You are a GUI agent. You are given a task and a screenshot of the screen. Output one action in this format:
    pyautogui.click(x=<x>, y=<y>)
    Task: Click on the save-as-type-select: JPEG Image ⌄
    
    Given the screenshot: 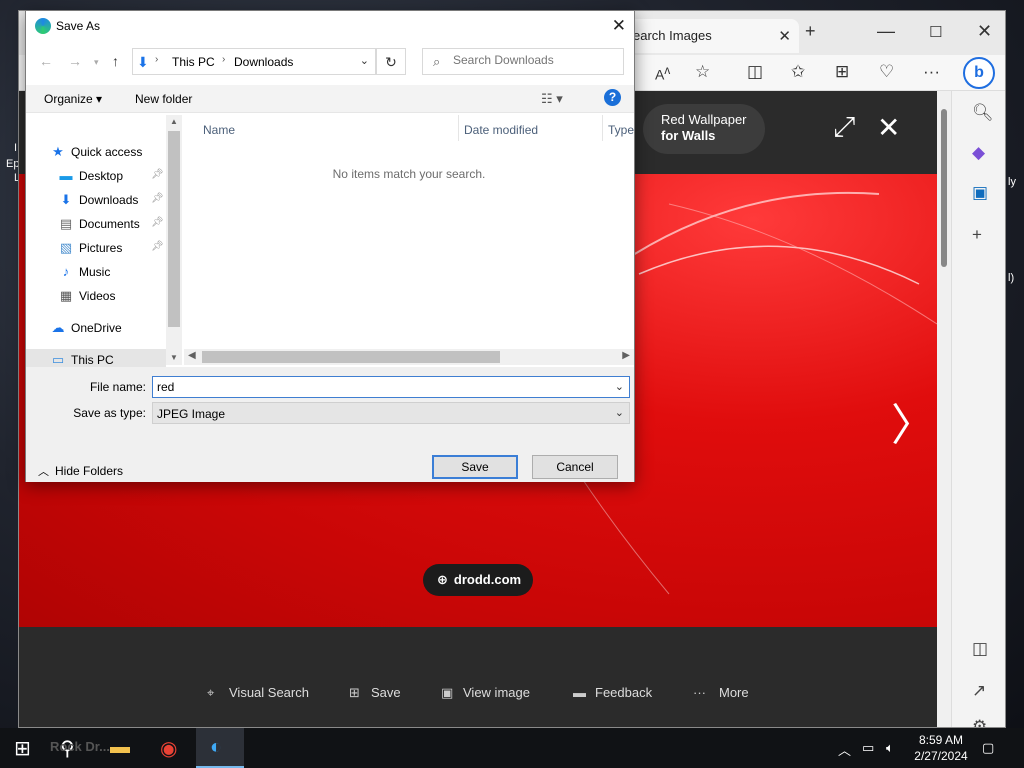 What is the action you would take?
    pyautogui.click(x=391, y=413)
    